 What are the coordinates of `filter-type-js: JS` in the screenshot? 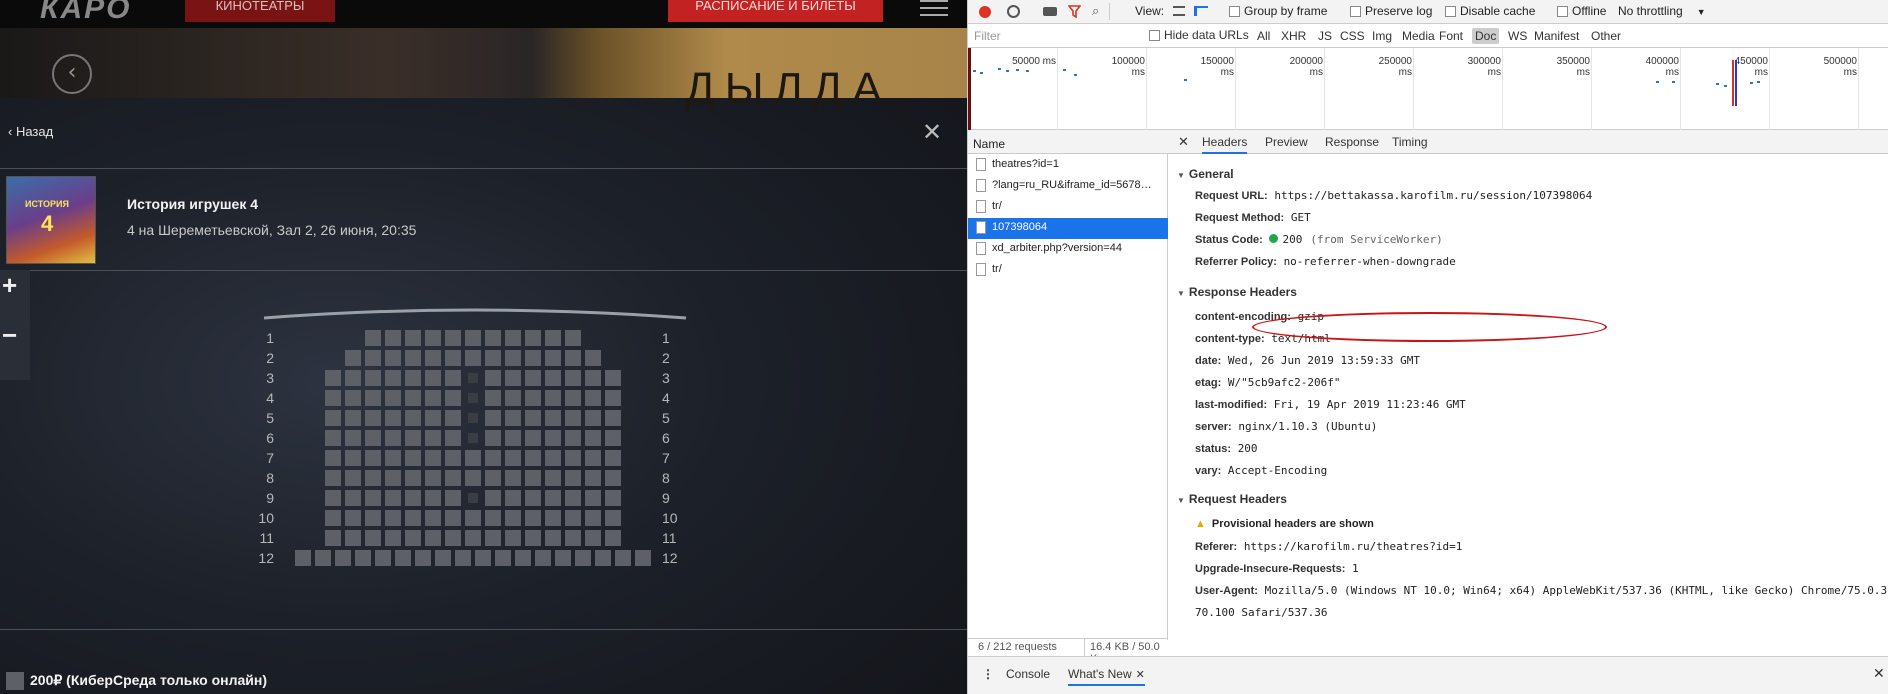 It's located at (1325, 36).